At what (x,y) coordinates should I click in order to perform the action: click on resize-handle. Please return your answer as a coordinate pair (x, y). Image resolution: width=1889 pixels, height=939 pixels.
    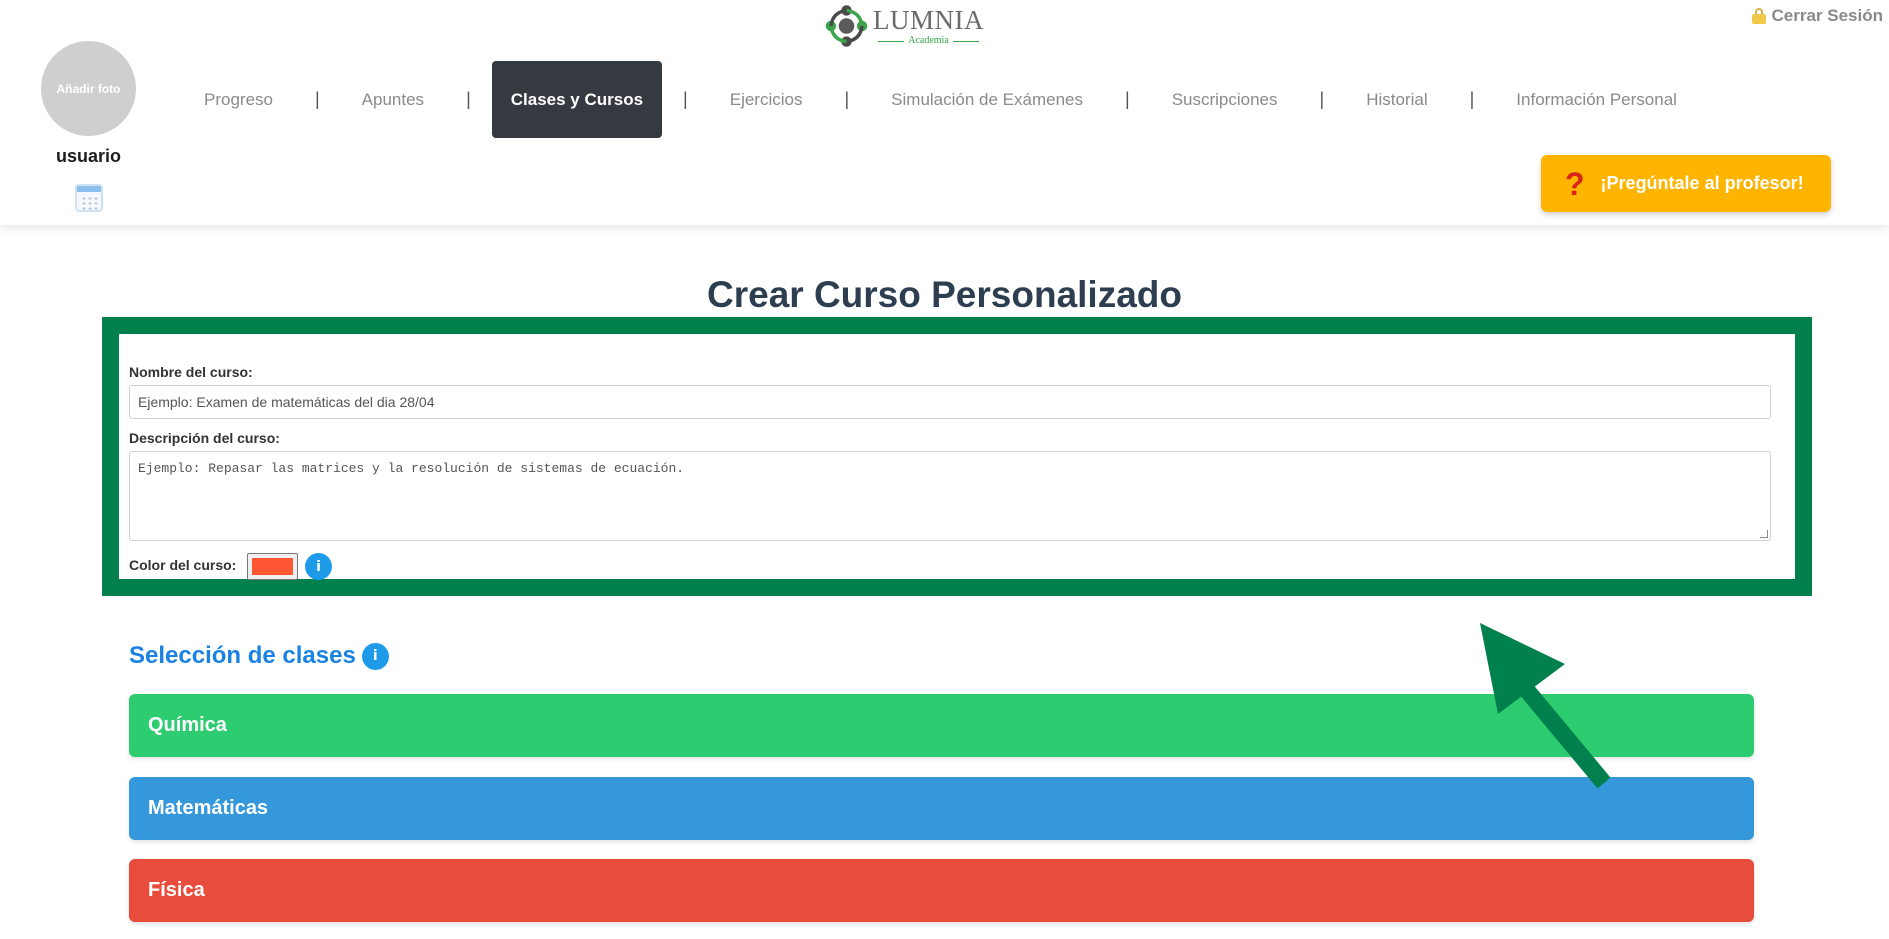
    Looking at the image, I should click on (1764, 534).